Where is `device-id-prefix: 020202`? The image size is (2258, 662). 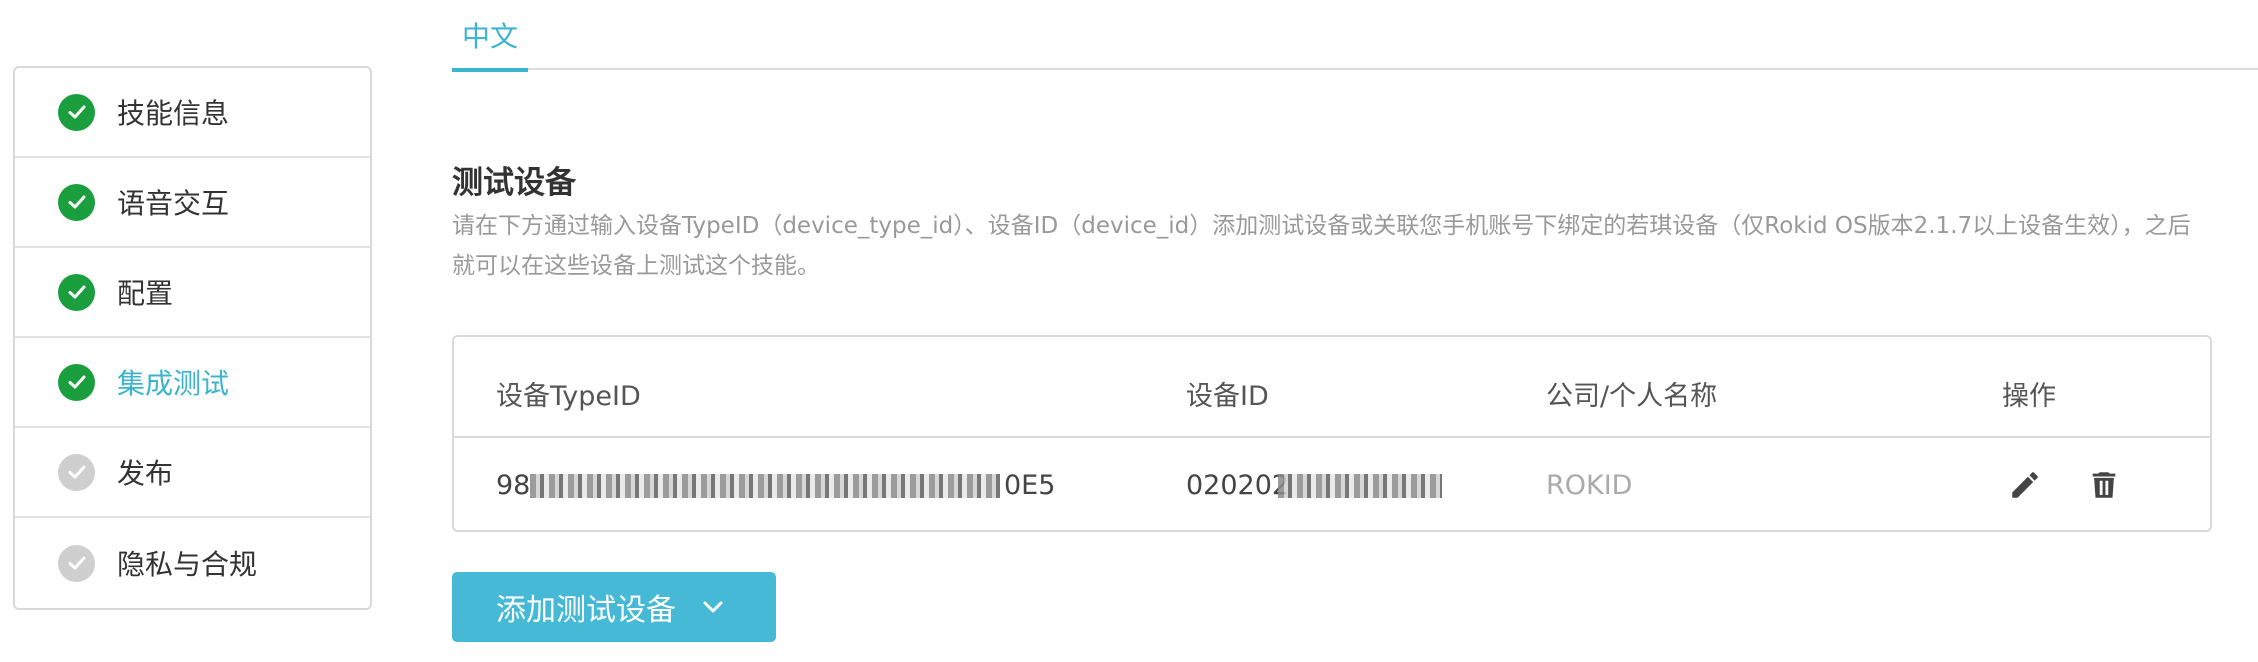 device-id-prefix: 020202 is located at coordinates (1238, 485).